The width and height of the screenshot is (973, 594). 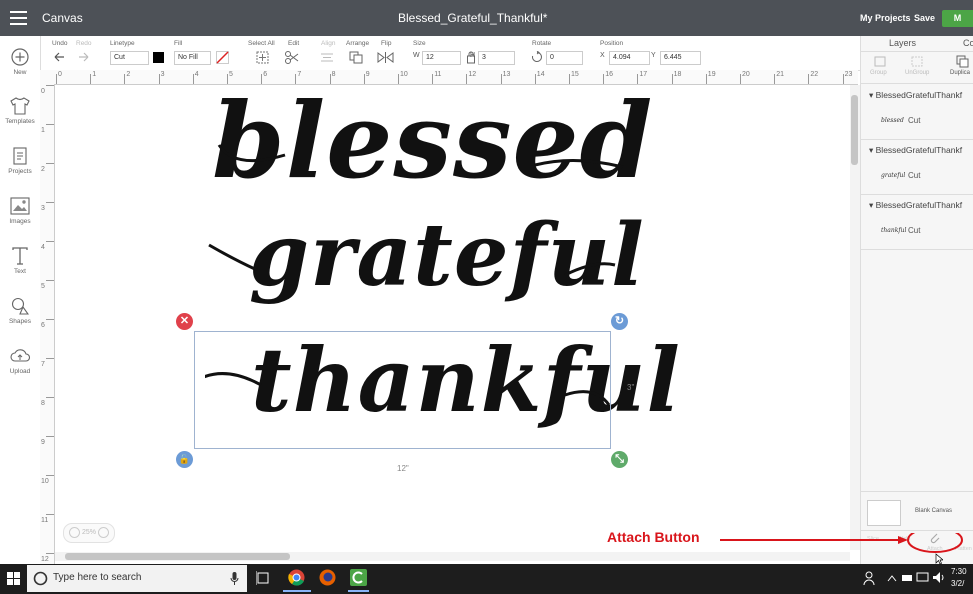 I want to click on layer-group-3: ▾ BlessedGratefulThankf, so click(x=915, y=205).